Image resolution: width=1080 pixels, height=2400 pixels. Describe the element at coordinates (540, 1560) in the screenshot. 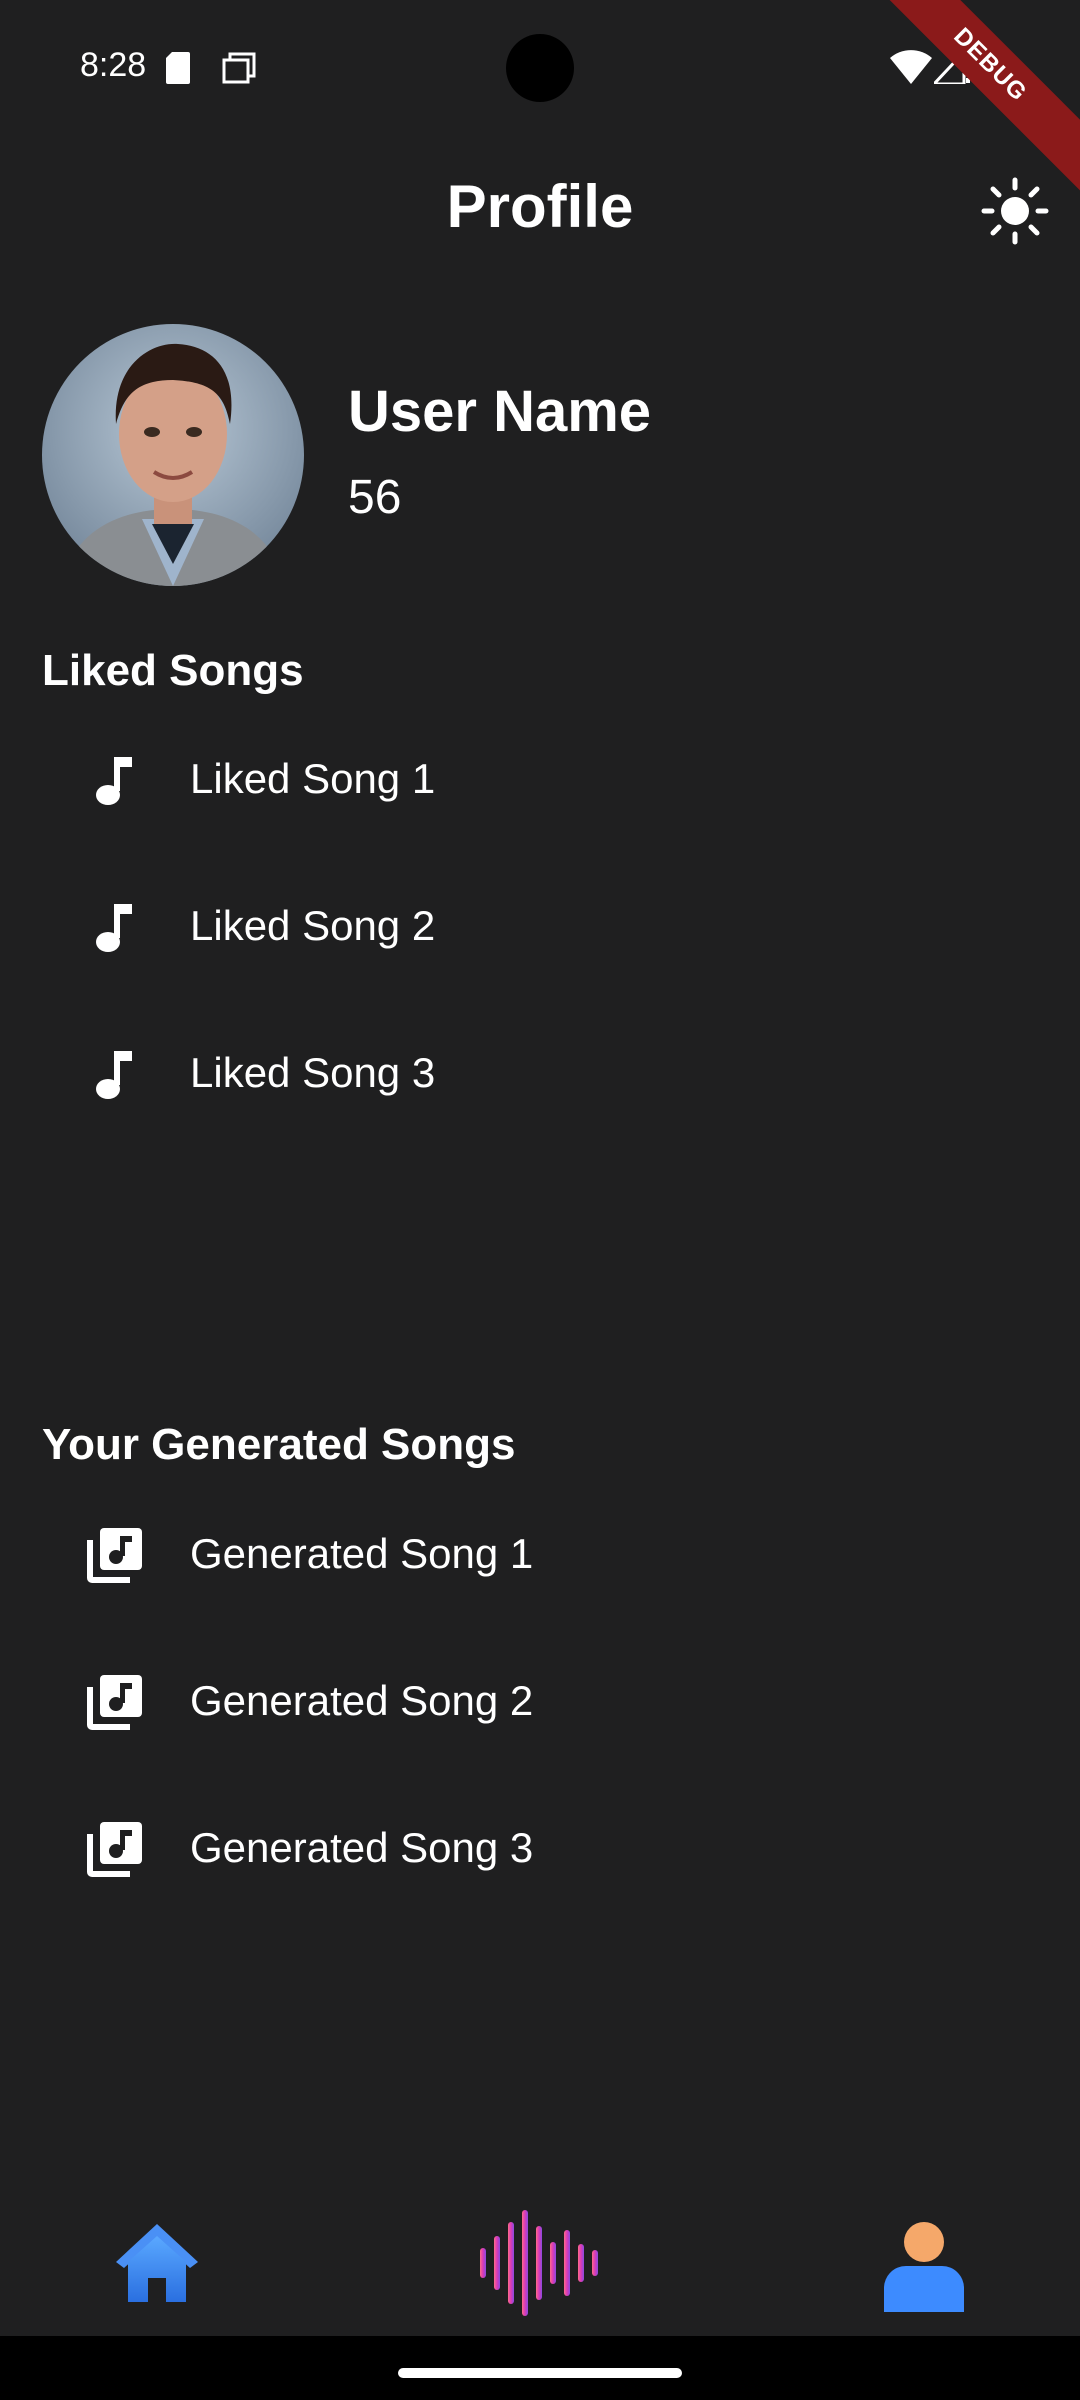

I see `generated-song-row: Generated Song 1` at that location.